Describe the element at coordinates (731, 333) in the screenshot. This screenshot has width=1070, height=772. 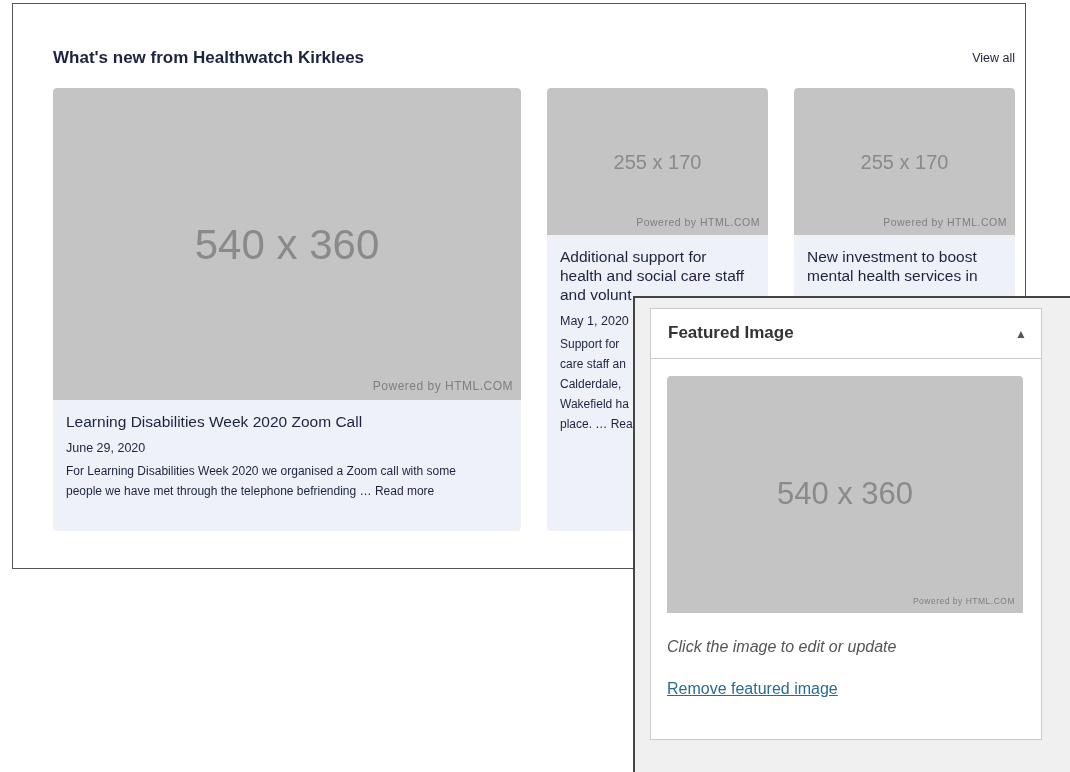
I see `panel-title: Featured Image` at that location.